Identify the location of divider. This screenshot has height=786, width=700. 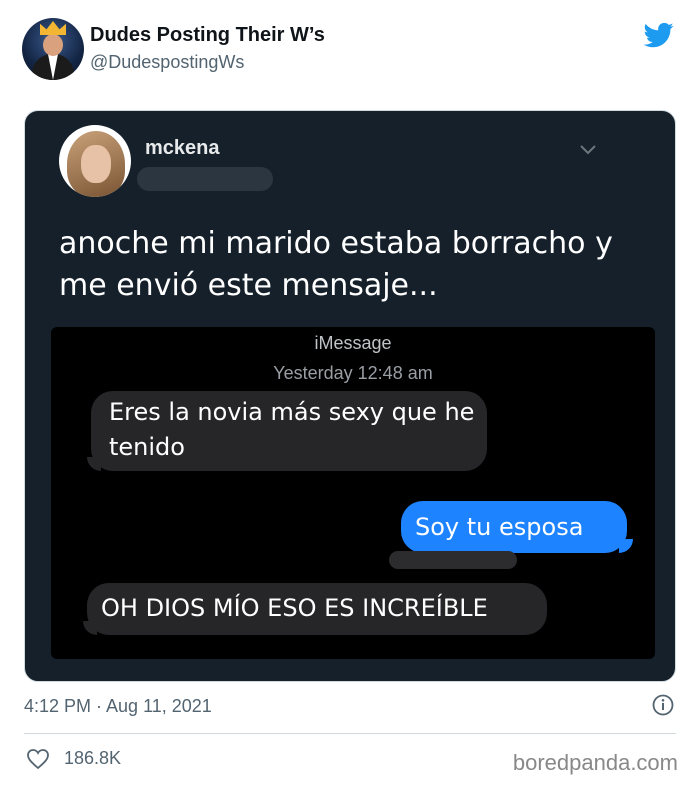
(350, 733).